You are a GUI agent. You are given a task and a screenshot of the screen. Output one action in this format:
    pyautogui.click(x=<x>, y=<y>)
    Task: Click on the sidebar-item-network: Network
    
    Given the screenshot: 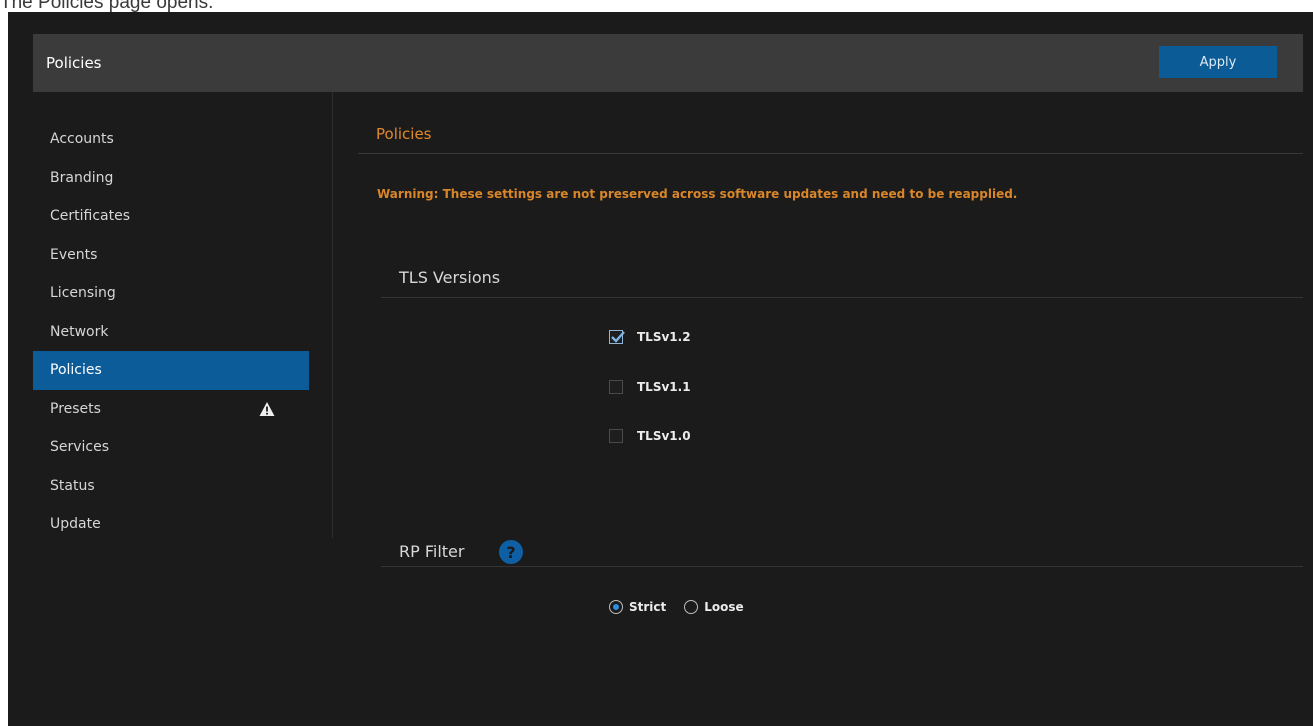 What is the action you would take?
    pyautogui.click(x=171, y=332)
    